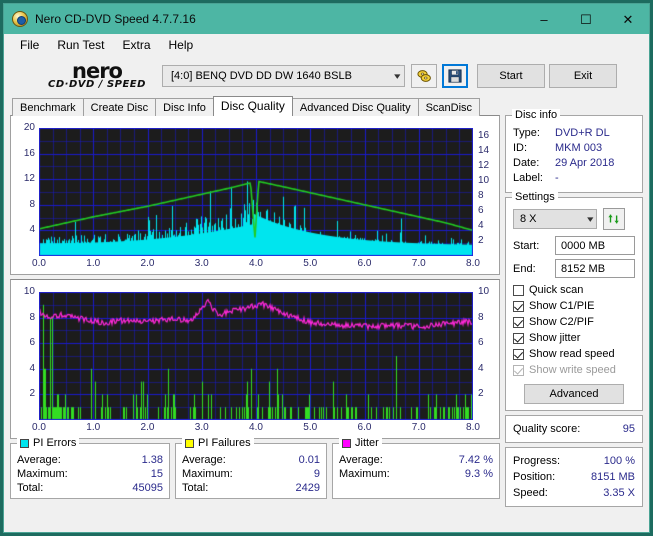 The height and width of the screenshot is (536, 653). Describe the element at coordinates (547, 429) in the screenshot. I see `quality-score-label: Quality score:` at that location.